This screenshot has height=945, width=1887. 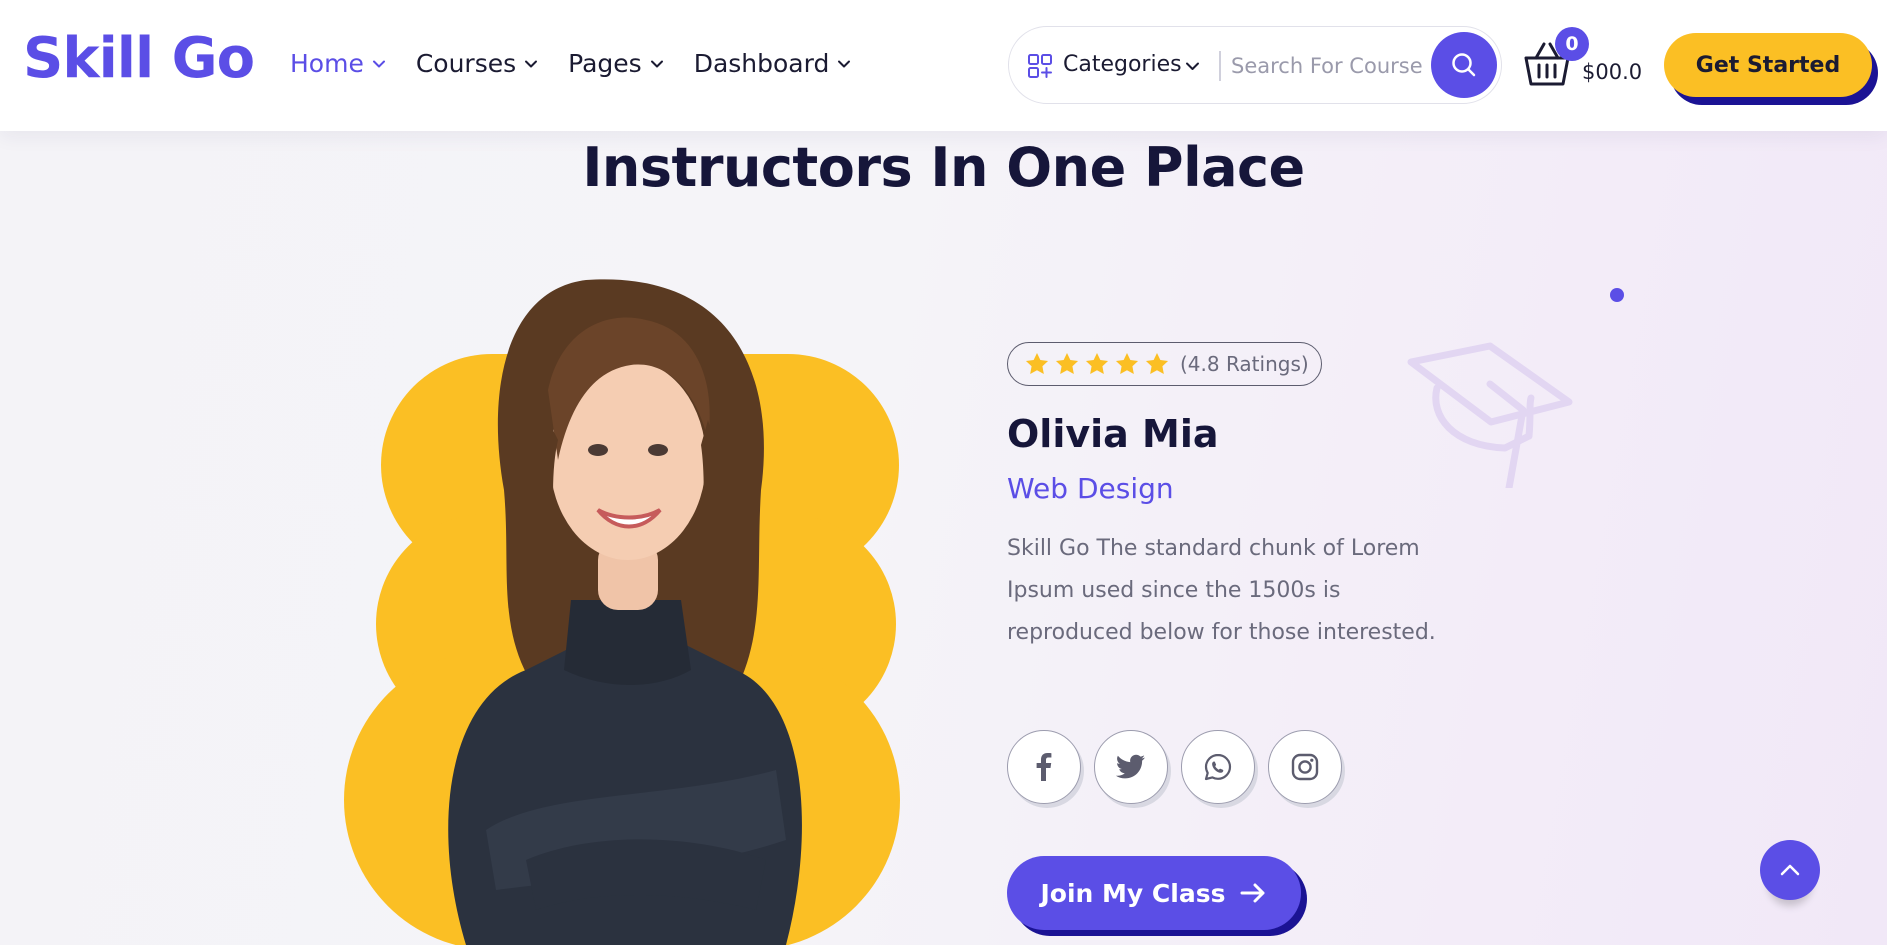 I want to click on instructor-role: Web Design, so click(x=1090, y=488).